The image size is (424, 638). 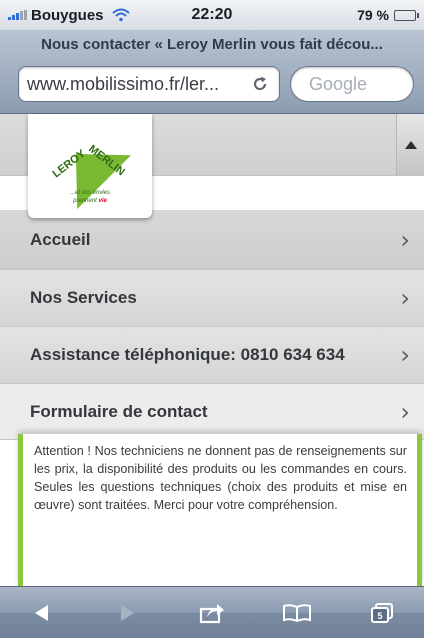 I want to click on share-button, so click(x=212, y=612).